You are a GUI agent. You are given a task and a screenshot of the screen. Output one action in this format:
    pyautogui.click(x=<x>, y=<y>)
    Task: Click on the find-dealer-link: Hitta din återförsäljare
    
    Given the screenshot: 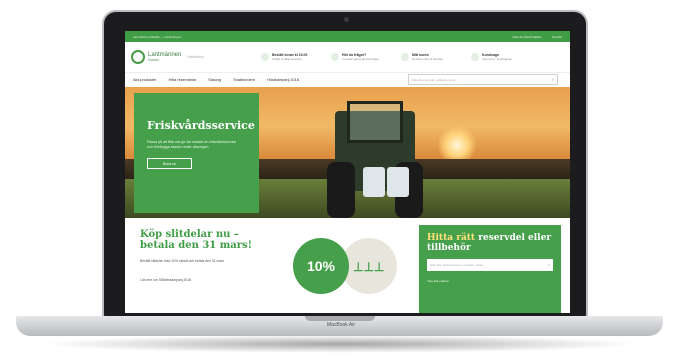 What is the action you would take?
    pyautogui.click(x=526, y=37)
    